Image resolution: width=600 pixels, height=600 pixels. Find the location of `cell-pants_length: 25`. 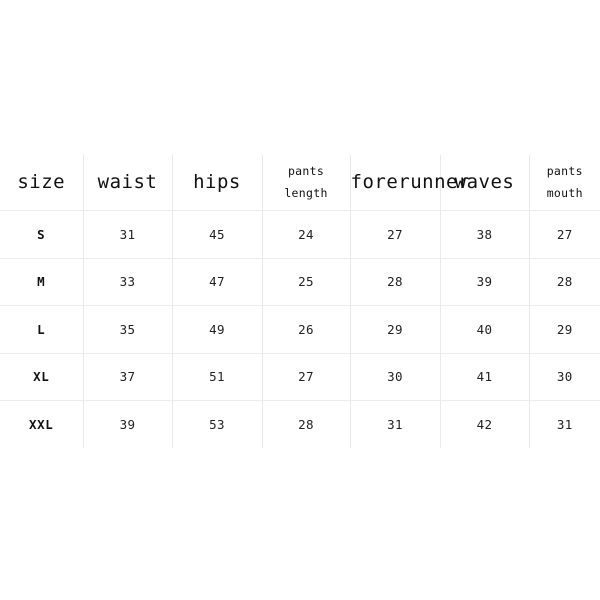

cell-pants_length: 25 is located at coordinates (306, 282).